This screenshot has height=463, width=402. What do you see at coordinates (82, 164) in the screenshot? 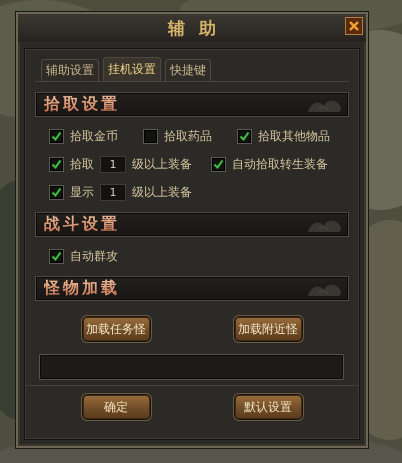
I see `checkbox-label: 拾取` at bounding box center [82, 164].